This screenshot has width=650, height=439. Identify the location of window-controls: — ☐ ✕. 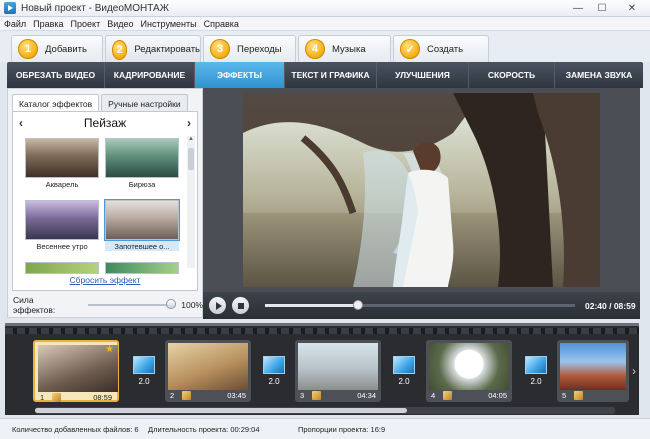
(608, 8).